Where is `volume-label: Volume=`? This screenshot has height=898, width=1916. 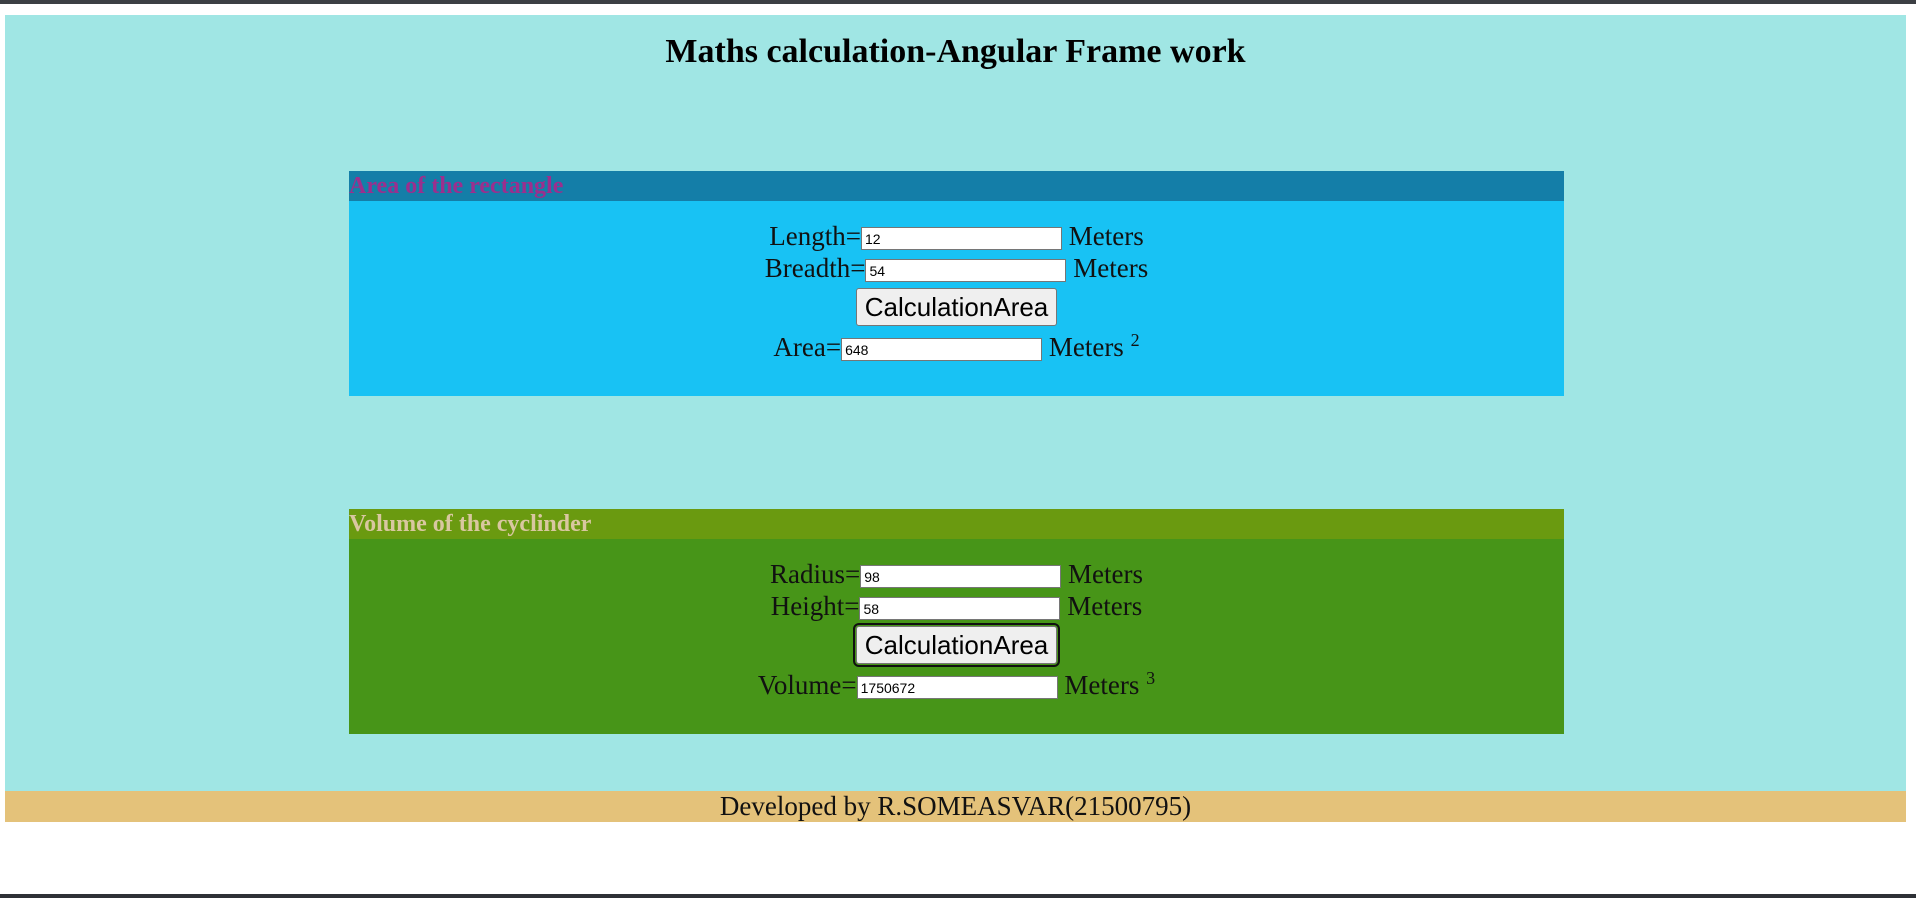 volume-label: Volume= is located at coordinates (807, 685).